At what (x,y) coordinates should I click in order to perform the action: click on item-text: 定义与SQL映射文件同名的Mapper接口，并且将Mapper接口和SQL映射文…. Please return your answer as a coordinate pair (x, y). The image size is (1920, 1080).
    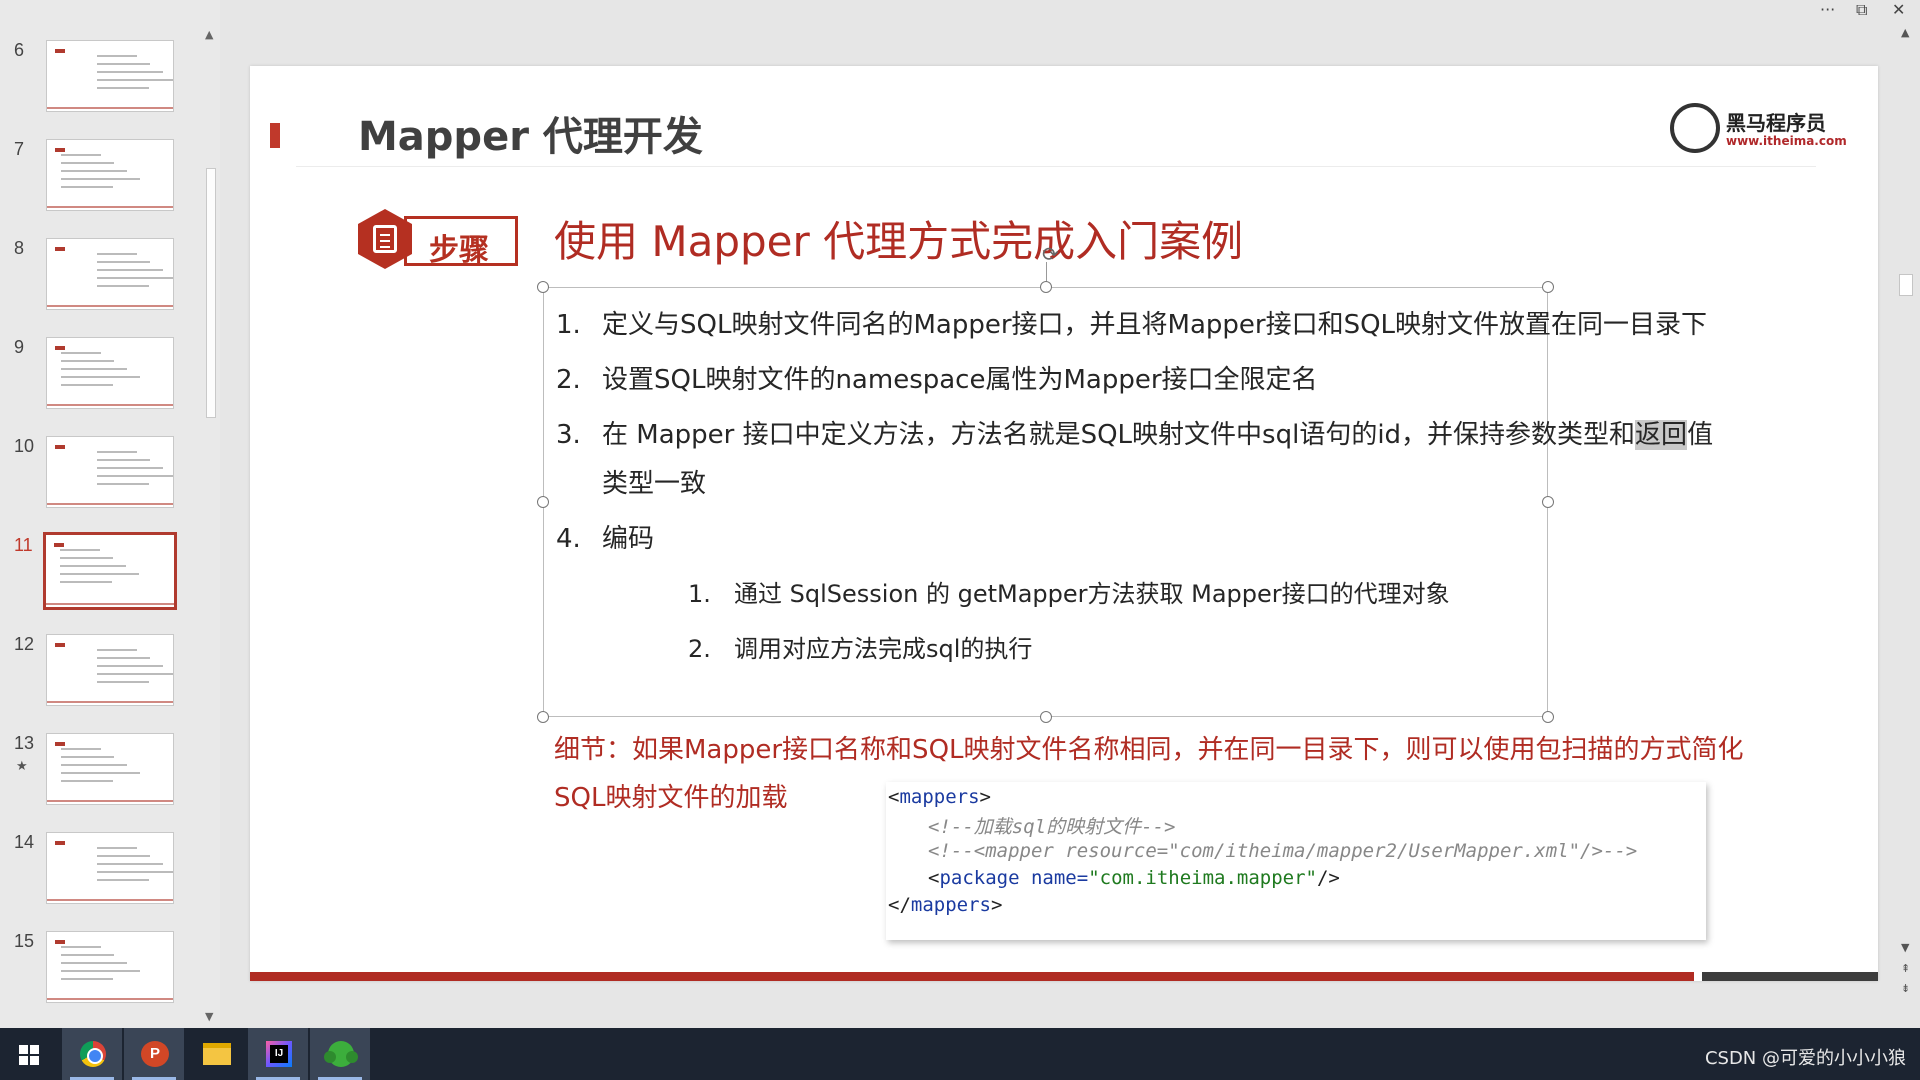
    Looking at the image, I should click on (1155, 325).